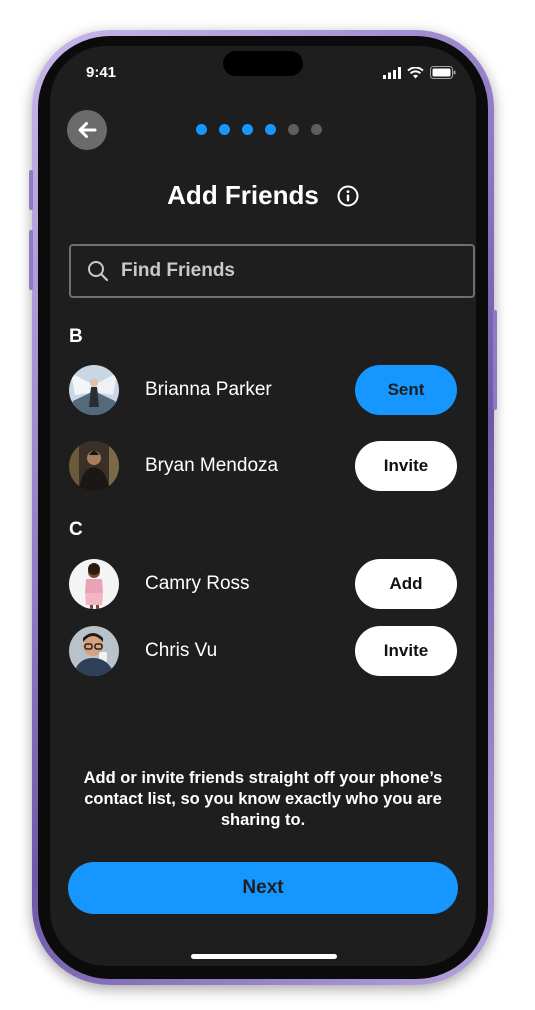 This screenshot has height=1010, width=535. What do you see at coordinates (415, 72) in the screenshot?
I see `wifi-icon` at bounding box center [415, 72].